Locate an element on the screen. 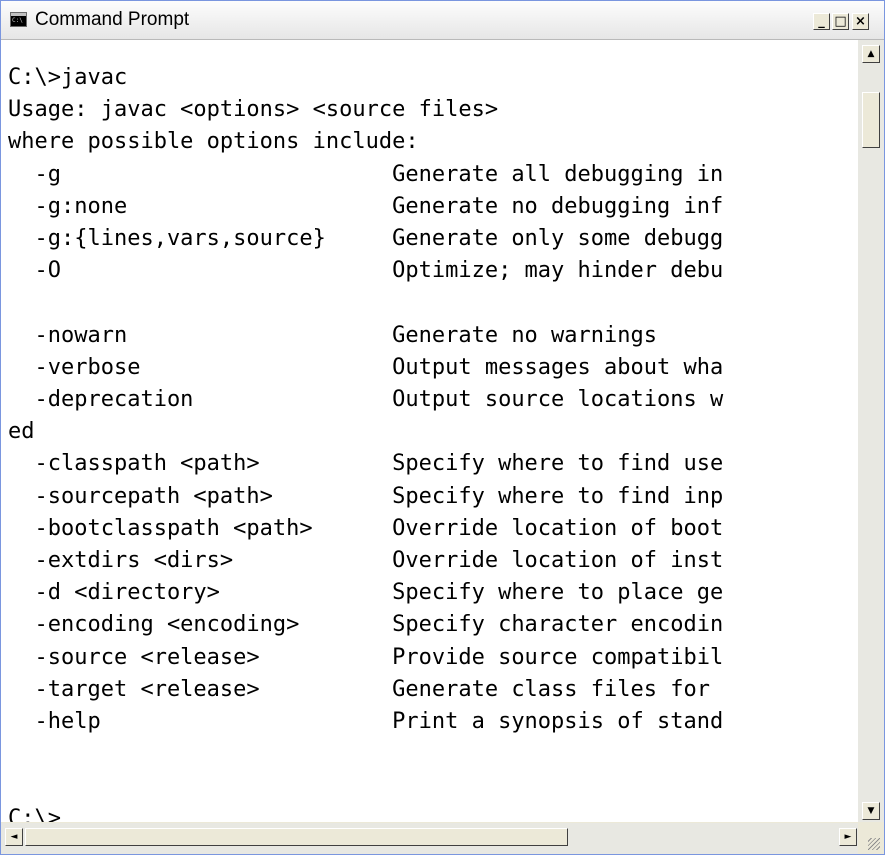 Image resolution: width=885 pixels, height=855 pixels. vertical-scroll-thumb is located at coordinates (871, 120).